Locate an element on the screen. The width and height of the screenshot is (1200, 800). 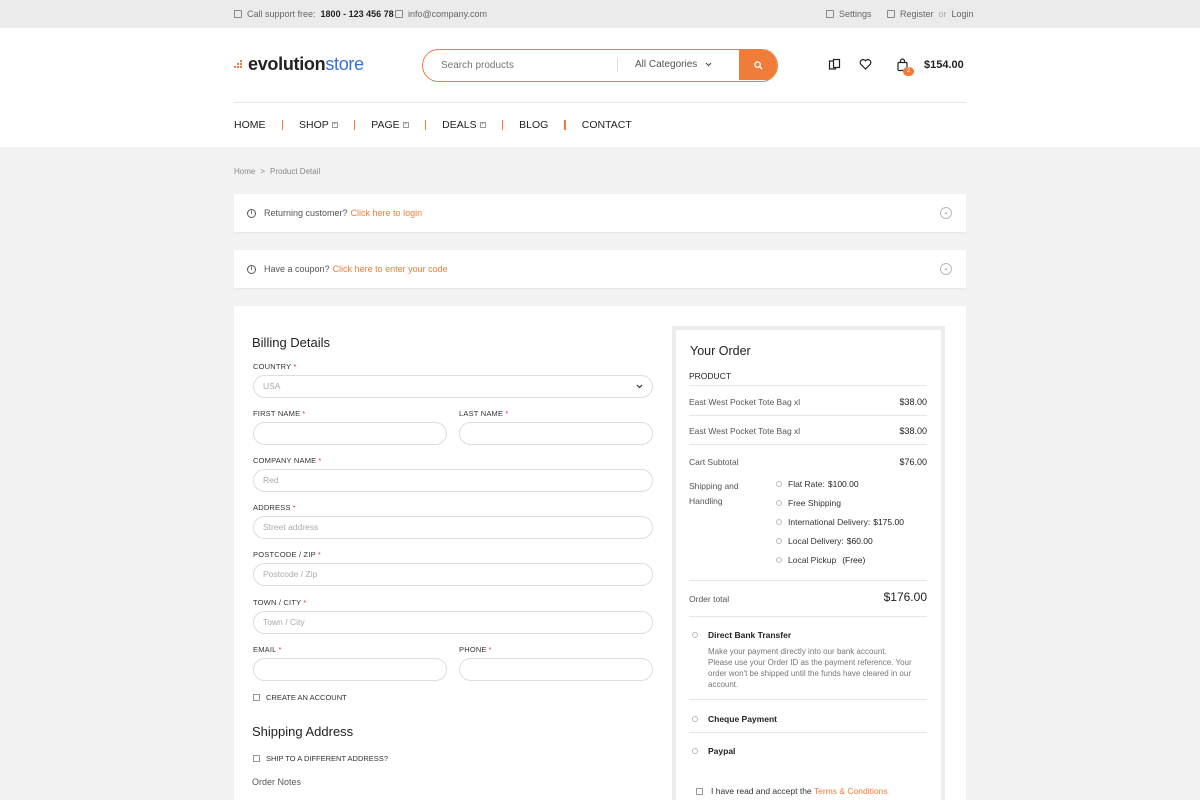
shipping-option-local-delivery: Local Delivery: $60.00 is located at coordinates (824, 541).